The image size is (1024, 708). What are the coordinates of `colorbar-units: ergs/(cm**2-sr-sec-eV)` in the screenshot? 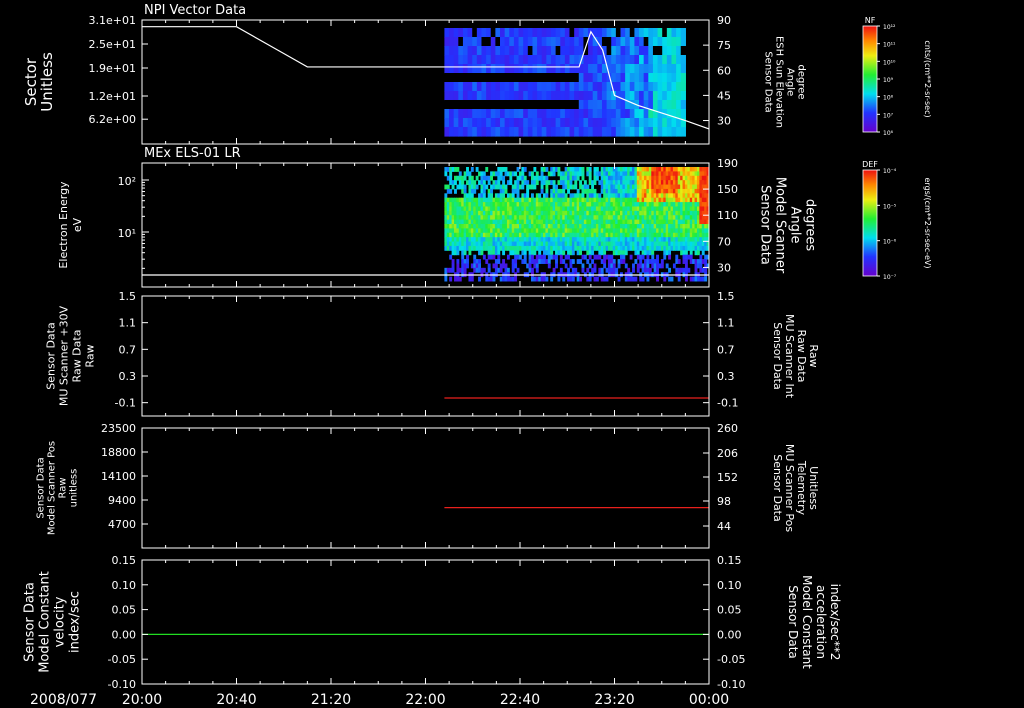 It's located at (927, 222).